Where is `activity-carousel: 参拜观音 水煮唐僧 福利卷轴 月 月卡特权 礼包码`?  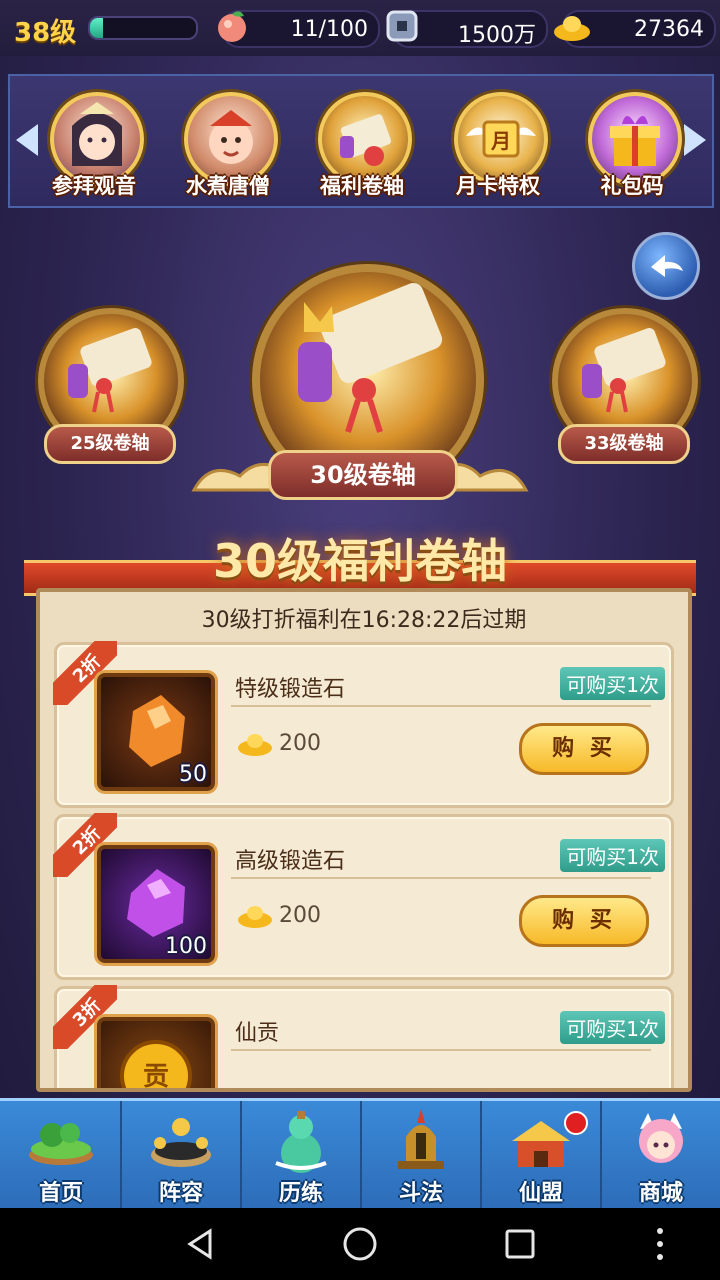 activity-carousel: 参拜观音 水煮唐僧 福利卷轴 月 月卡特权 礼包码 is located at coordinates (361, 141).